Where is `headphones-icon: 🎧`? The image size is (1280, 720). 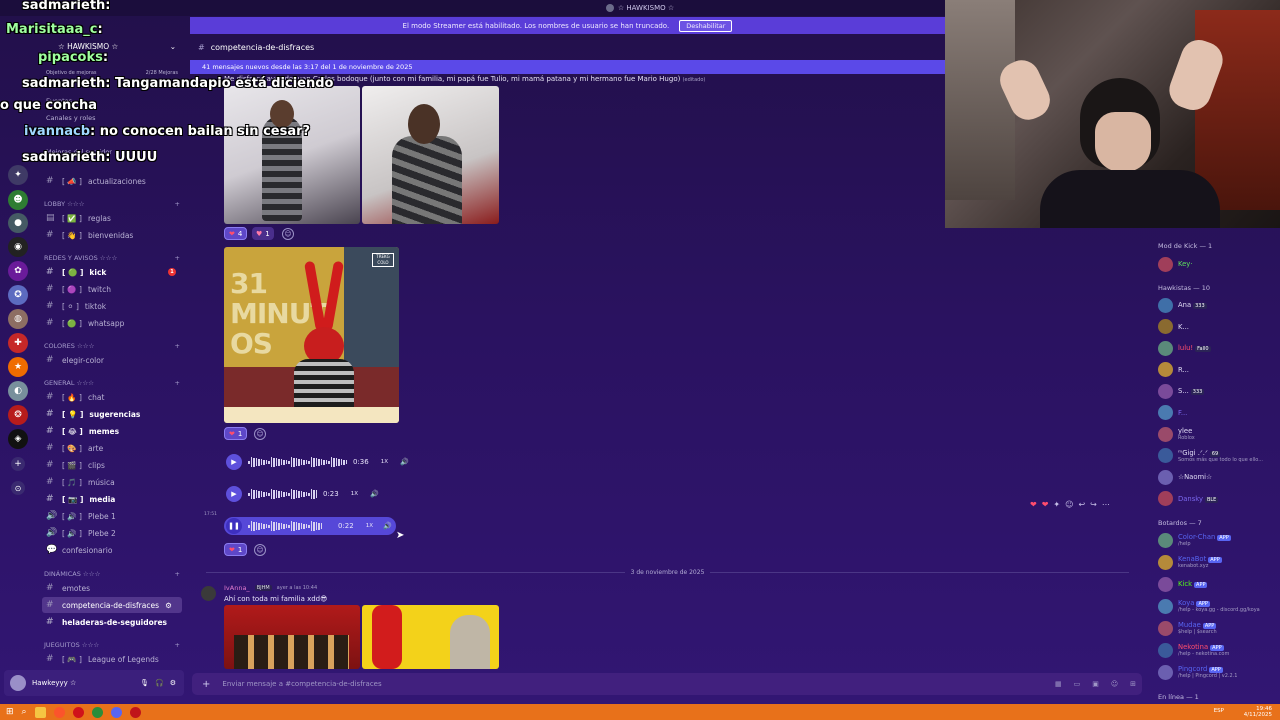
headphones-icon: 🎧 is located at coordinates (159, 683).